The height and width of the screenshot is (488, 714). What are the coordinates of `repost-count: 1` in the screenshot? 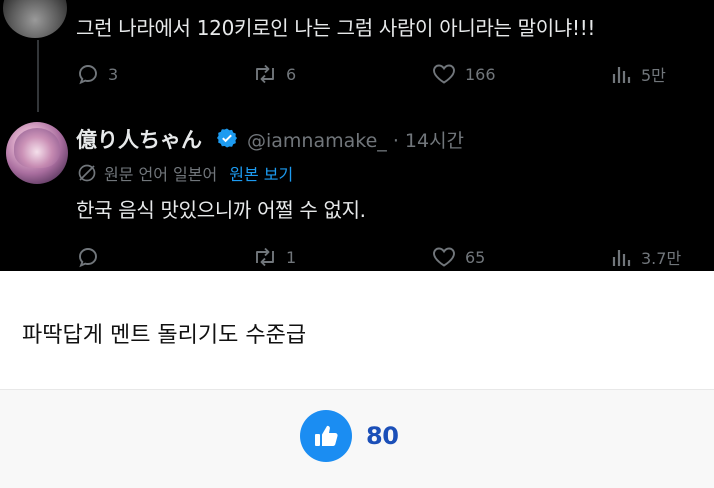 It's located at (291, 257).